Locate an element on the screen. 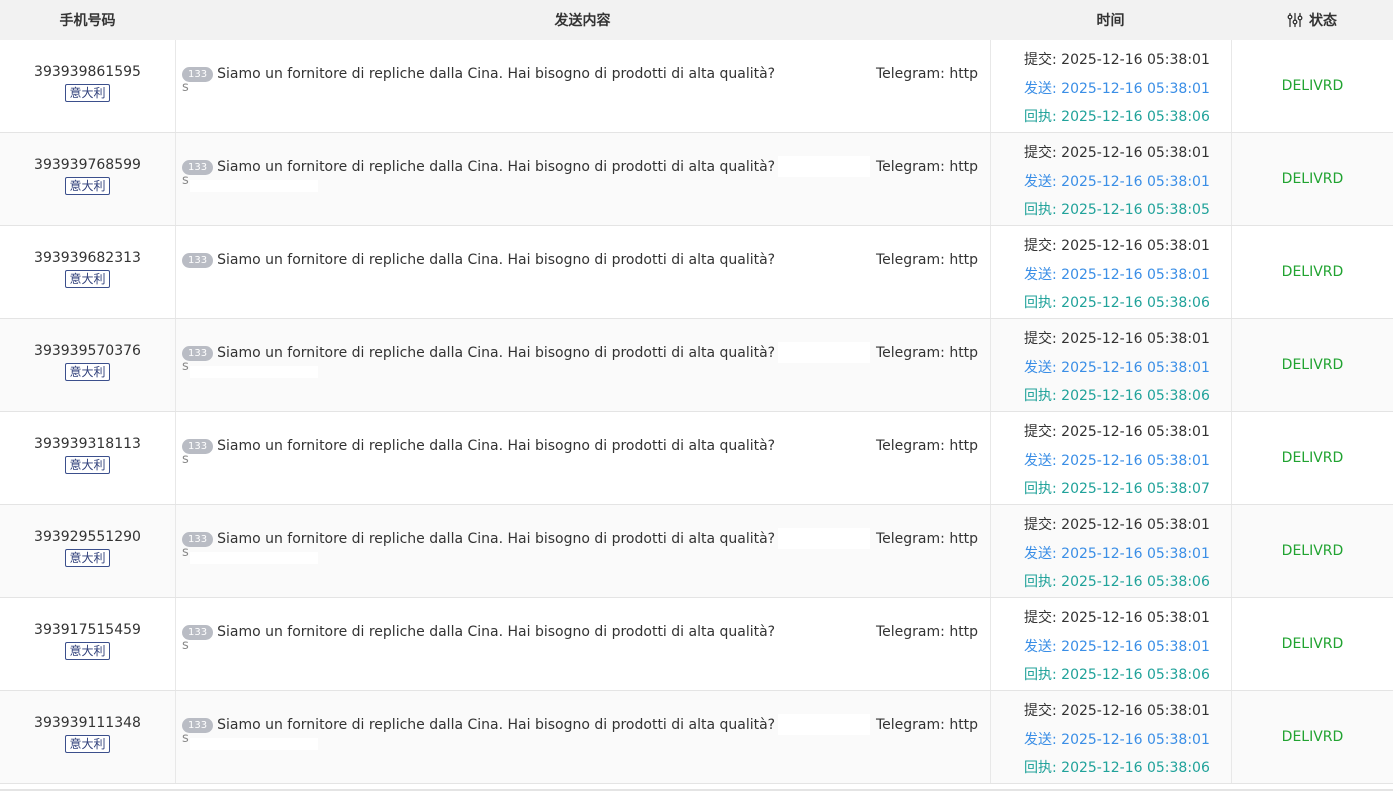 Image resolution: width=1397 pixels, height=791 pixels. phone-number: 393939318113 is located at coordinates (87, 444).